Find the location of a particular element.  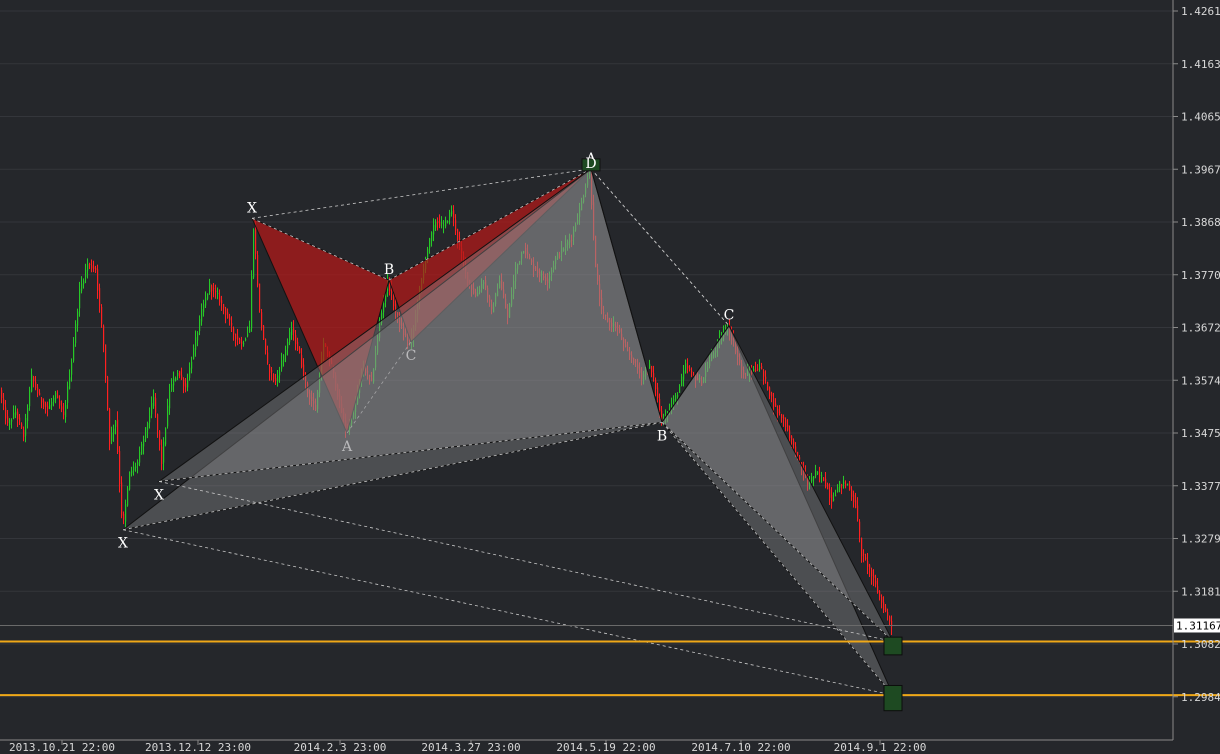

x-tick-label: 2014.2.3 23:00 is located at coordinates (340, 747).